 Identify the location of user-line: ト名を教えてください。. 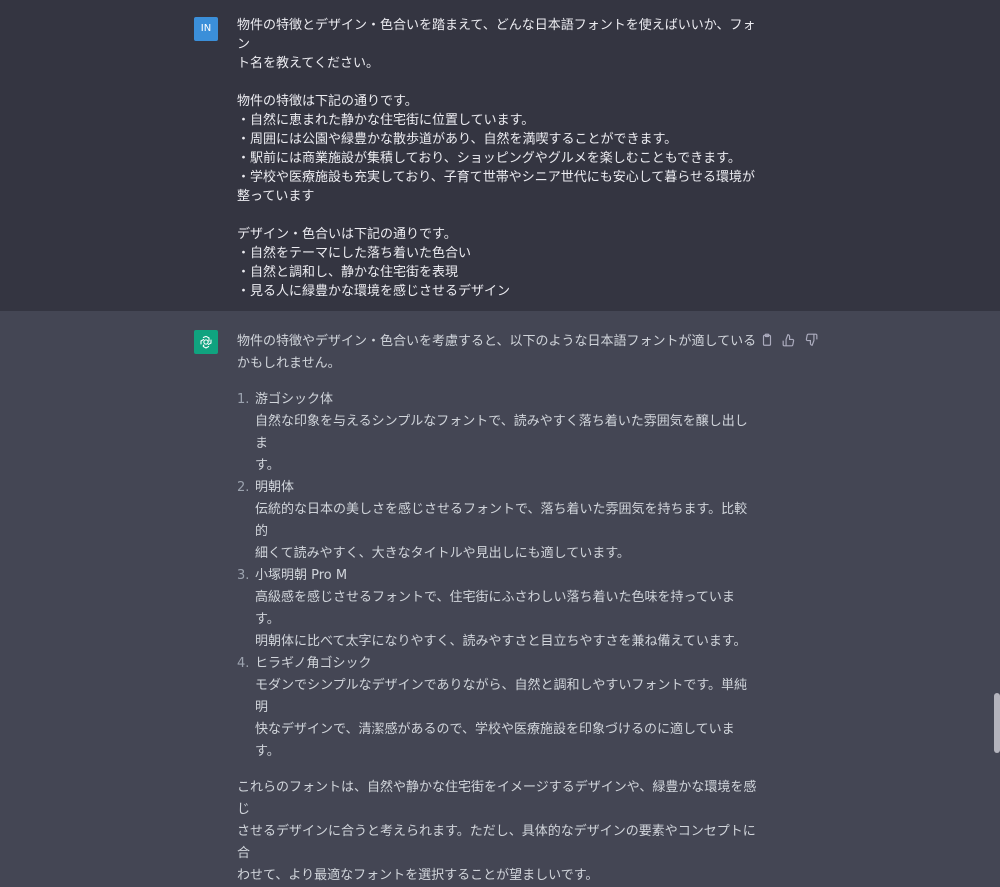
(308, 63).